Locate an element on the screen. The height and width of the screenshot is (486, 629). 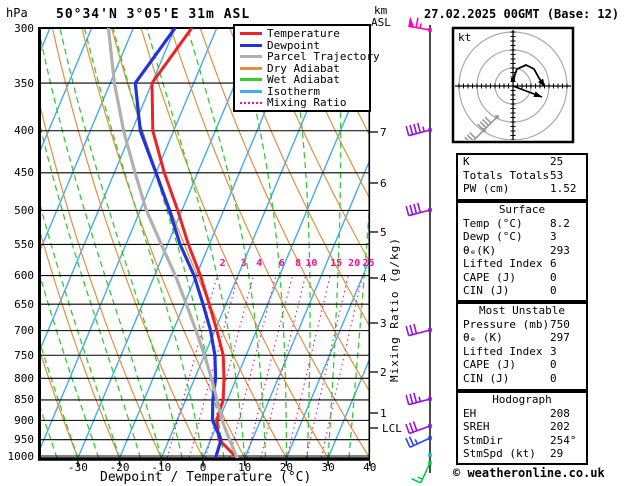
lcl-label: LCL is located at coordinates (392, 428).